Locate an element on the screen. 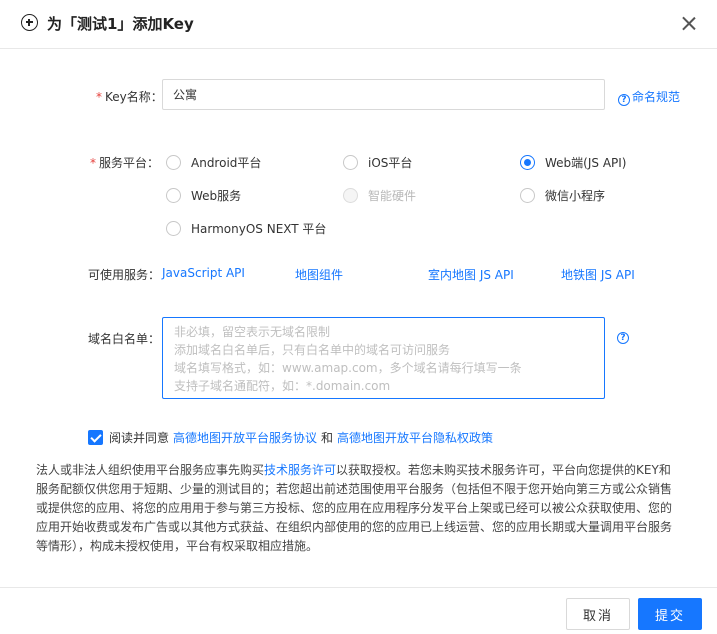 The image size is (717, 634). radio-android: Android平台 is located at coordinates (213, 162).